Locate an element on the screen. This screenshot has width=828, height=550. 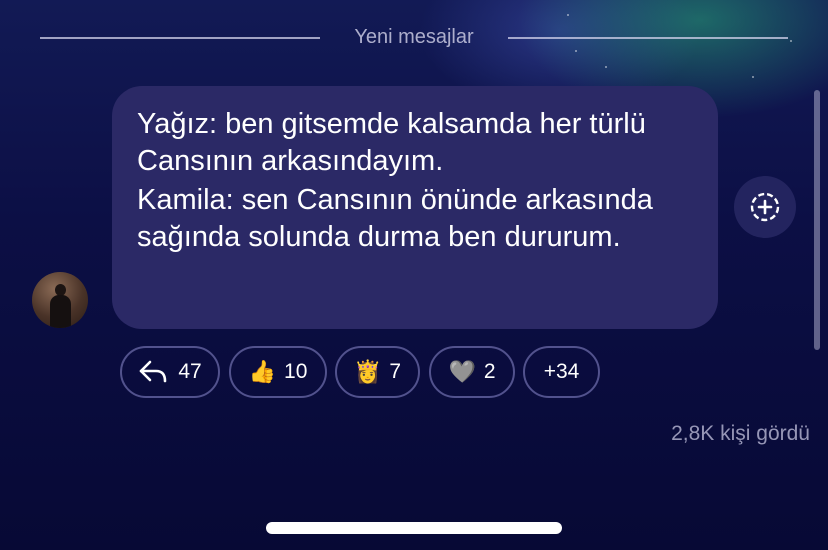
reply-reaction-chip: 47 is located at coordinates (170, 372).